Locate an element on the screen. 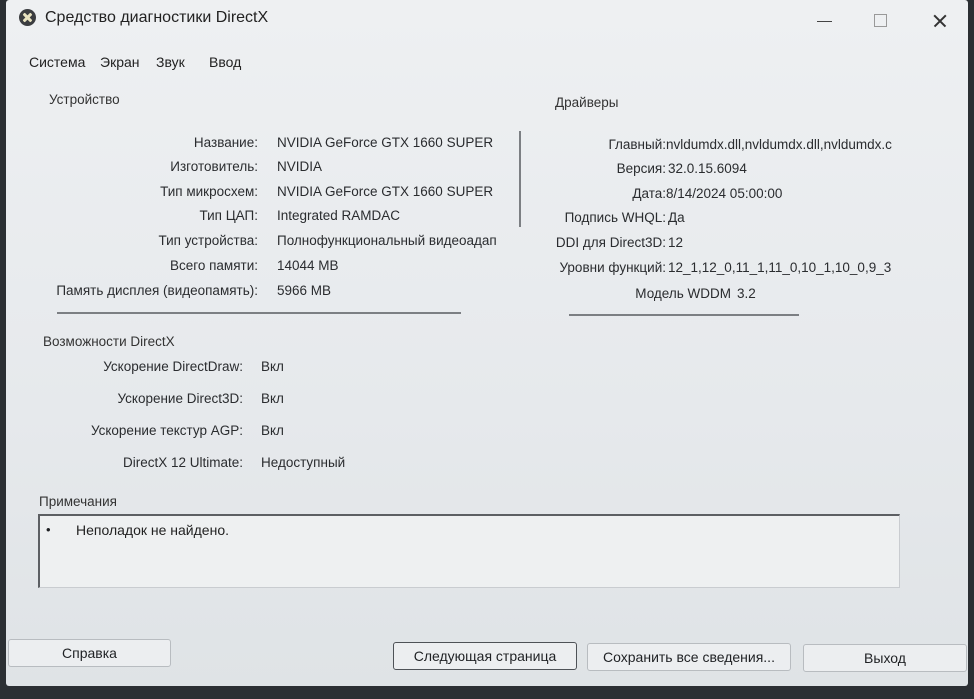 This screenshot has height=699, width=974. manufacturer-label: Изготовитель: is located at coordinates (214, 166).